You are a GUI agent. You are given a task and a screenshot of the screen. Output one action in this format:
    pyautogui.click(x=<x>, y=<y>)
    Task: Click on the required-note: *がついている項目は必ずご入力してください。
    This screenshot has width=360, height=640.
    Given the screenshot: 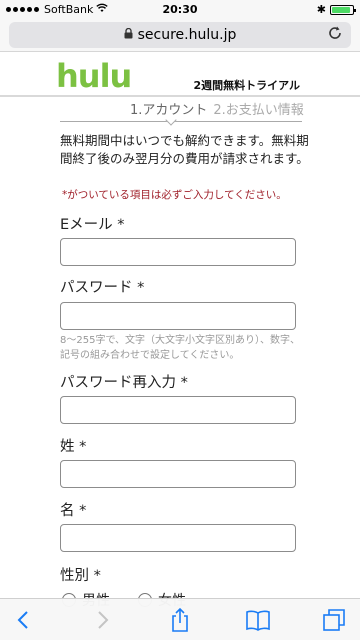 What is the action you would take?
    pyautogui.click(x=174, y=195)
    